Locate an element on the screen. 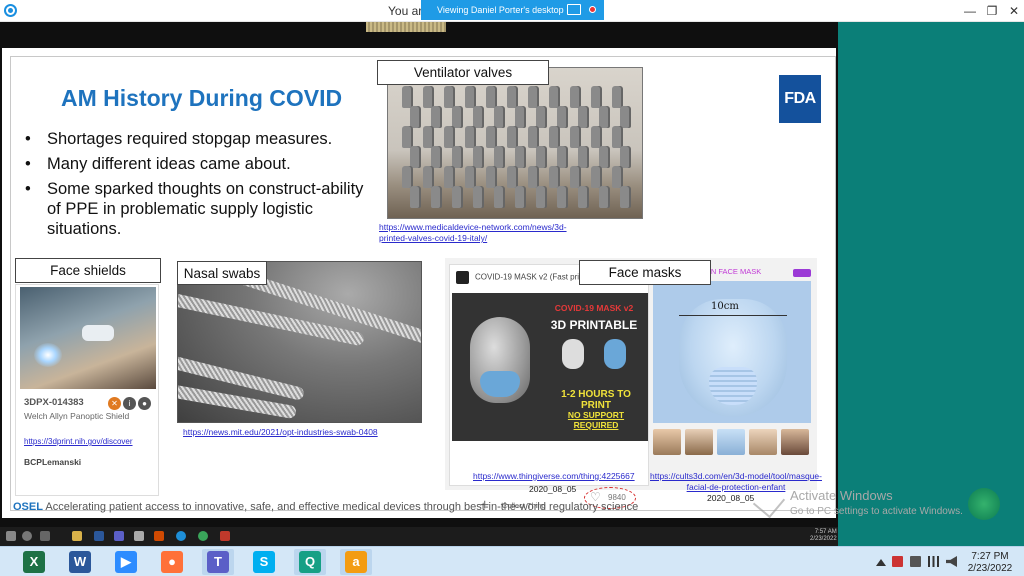  volume-icon is located at coordinates (951, 561).